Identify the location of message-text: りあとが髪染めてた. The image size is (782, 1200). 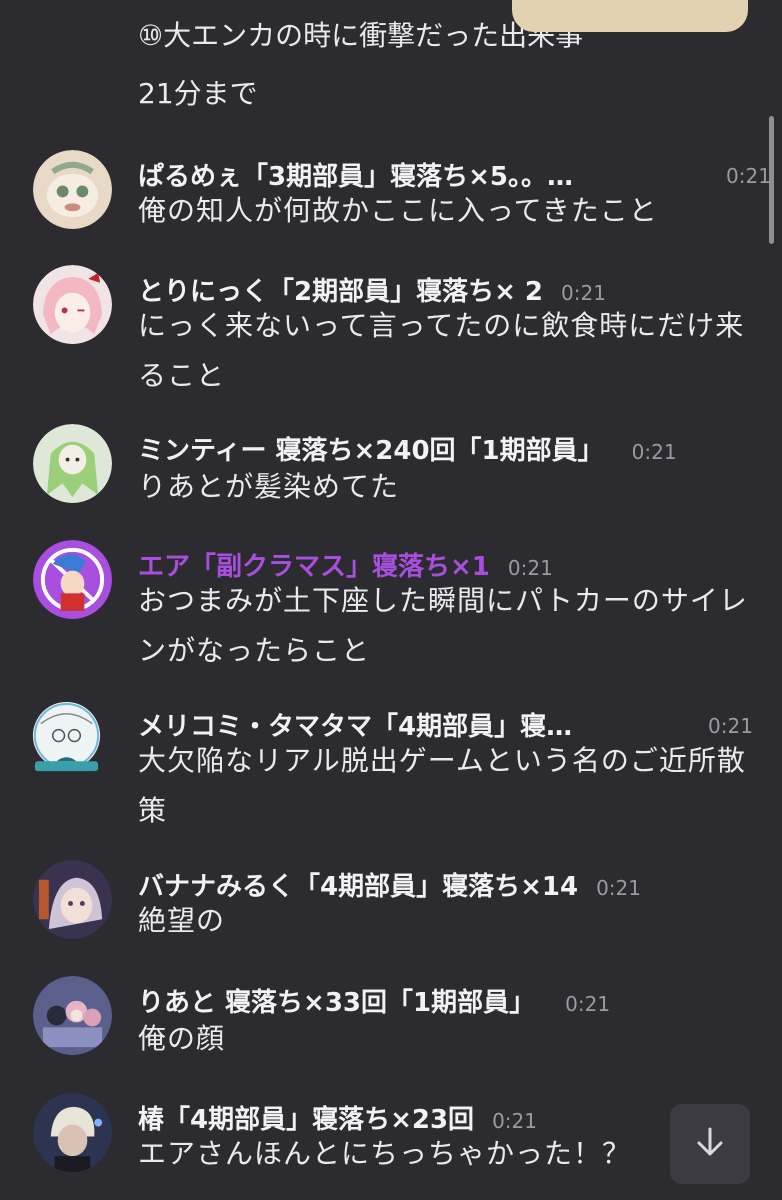
(269, 486).